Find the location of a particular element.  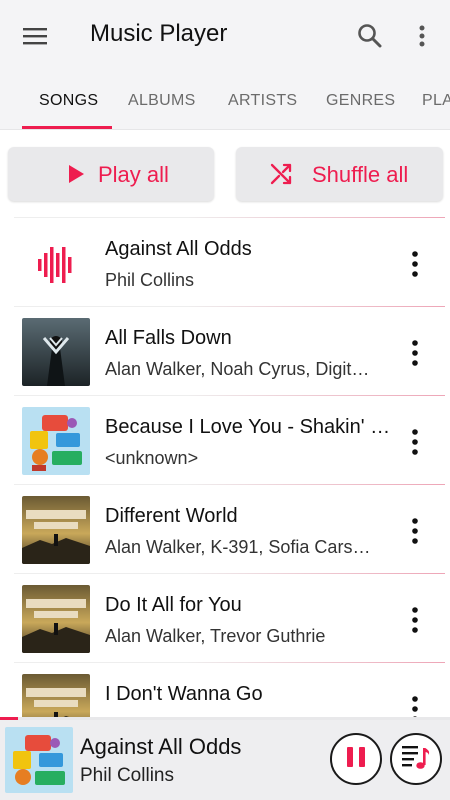

app-title: Music Player is located at coordinates (159, 33).